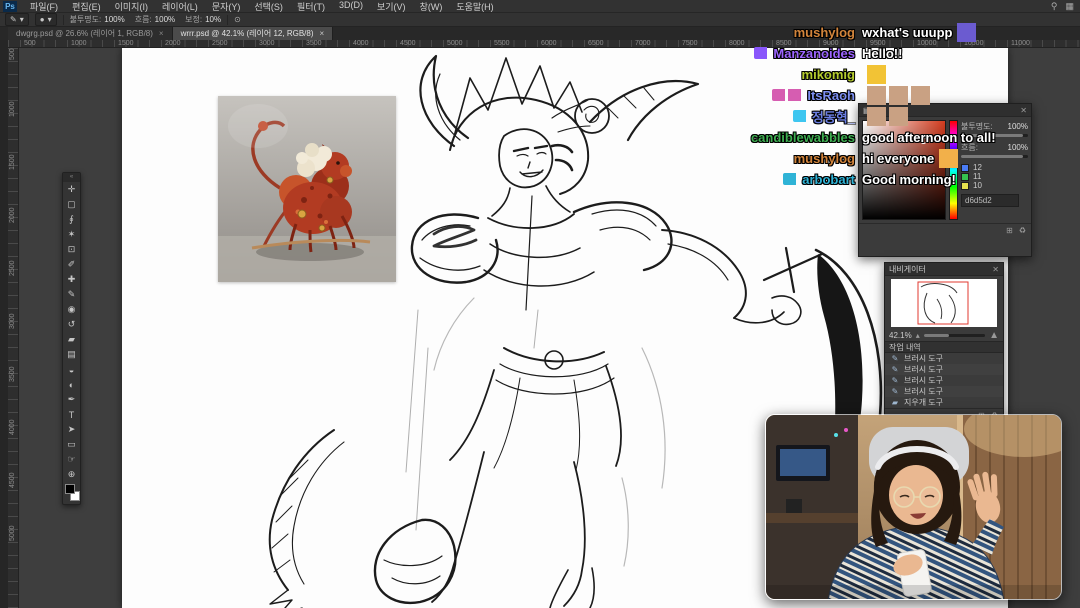 The image size is (1080, 608). I want to click on chat-text: wxhat's uuupp, so click(907, 32).